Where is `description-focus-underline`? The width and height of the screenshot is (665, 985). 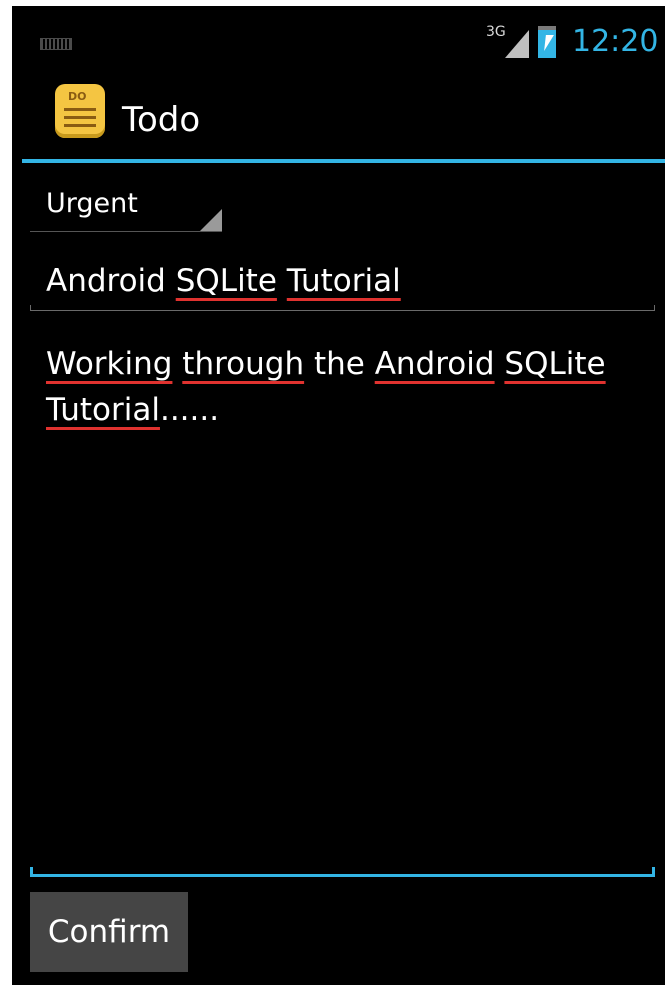
description-focus-underline is located at coordinates (342, 872).